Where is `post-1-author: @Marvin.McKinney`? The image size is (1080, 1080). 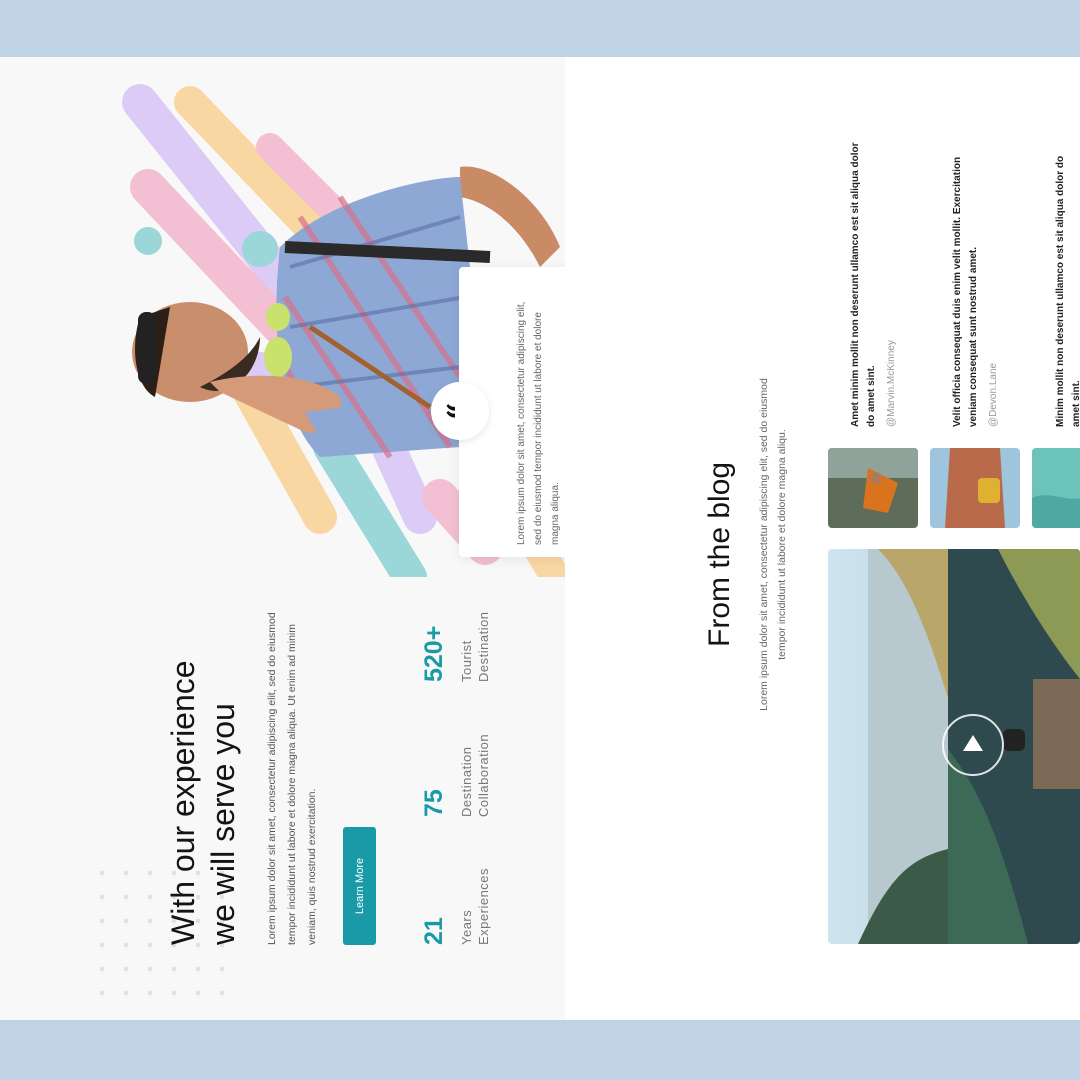 post-1-author: @Marvin.McKinney is located at coordinates (891, 383).